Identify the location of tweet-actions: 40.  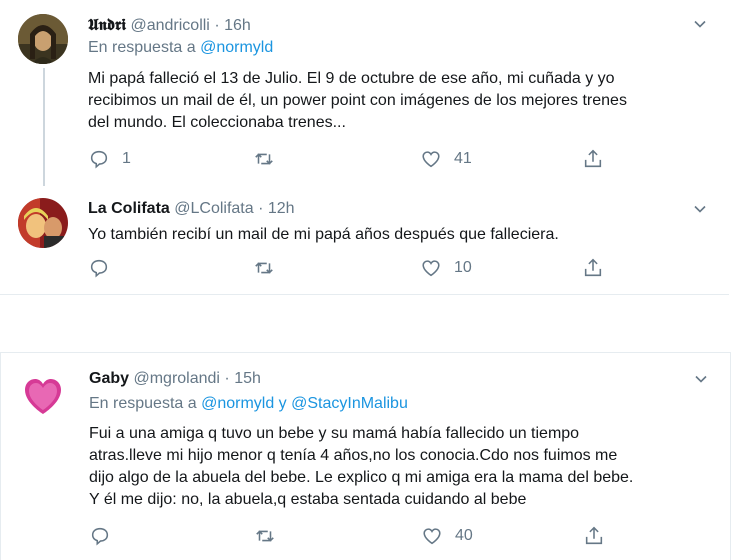
(359, 536).